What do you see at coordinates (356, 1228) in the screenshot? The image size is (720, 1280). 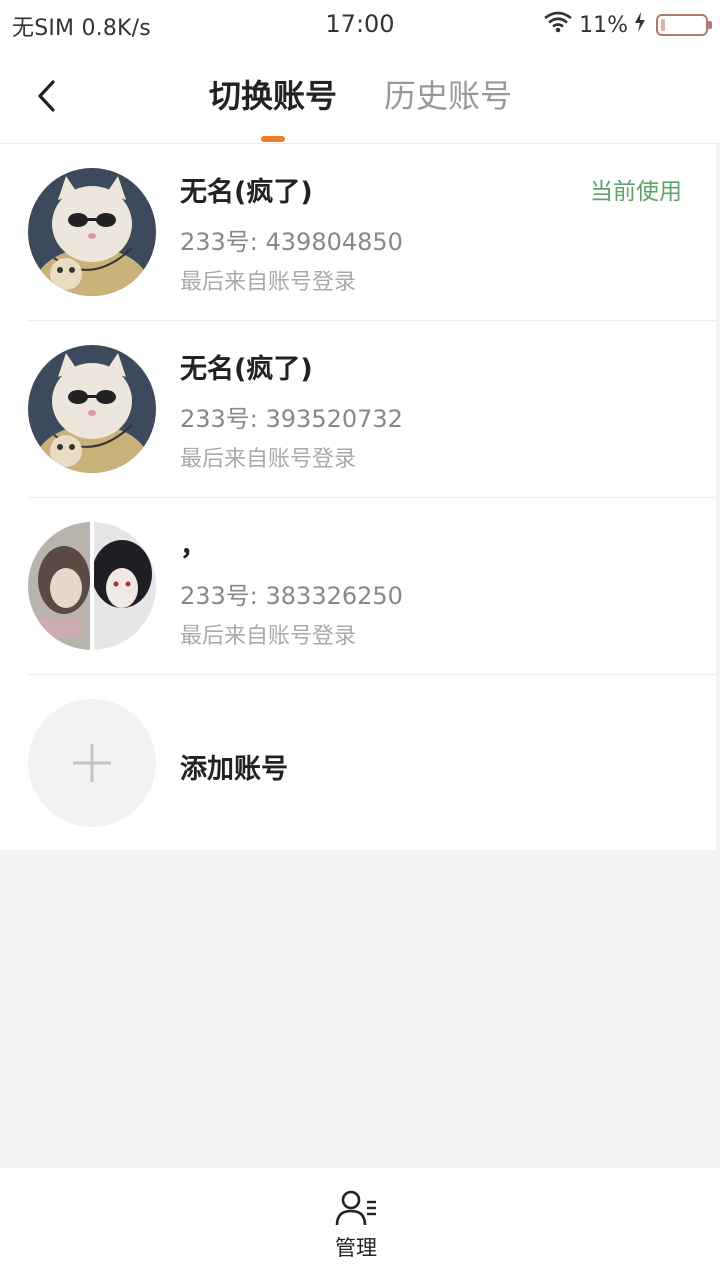 I see `manage-button: 管理` at bounding box center [356, 1228].